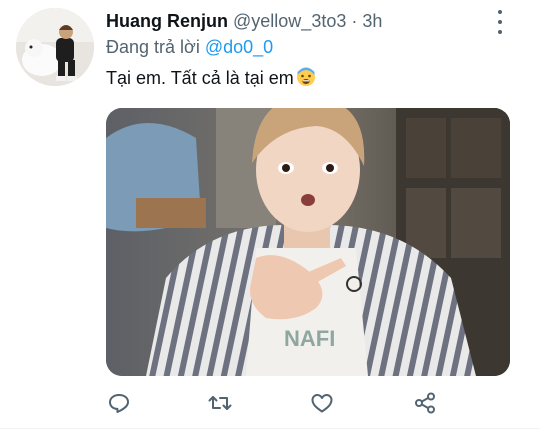  I want to click on tweet-header: Huang Renjun @yellow_3to3 · 3h, so click(244, 21).